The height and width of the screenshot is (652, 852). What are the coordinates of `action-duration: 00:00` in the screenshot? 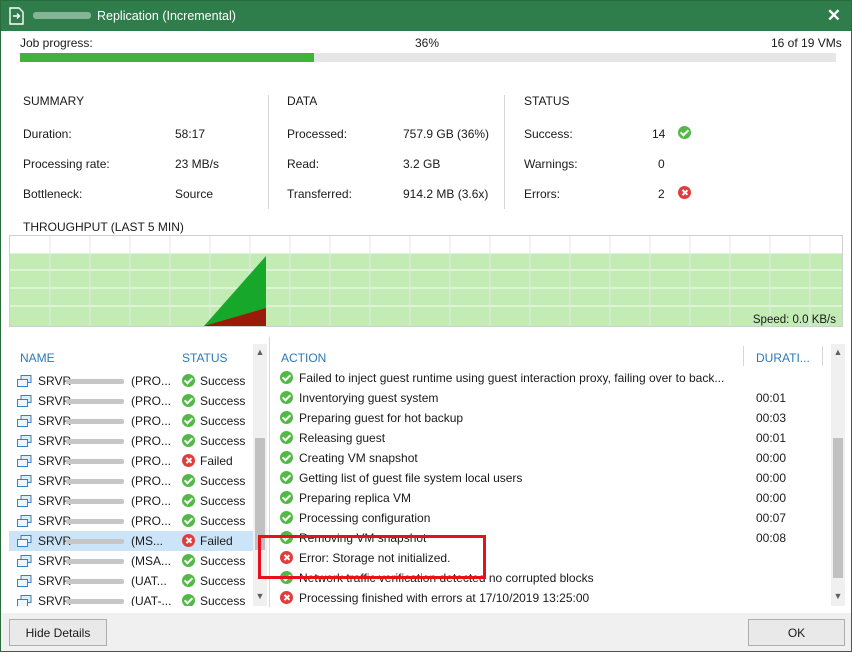 It's located at (771, 498).